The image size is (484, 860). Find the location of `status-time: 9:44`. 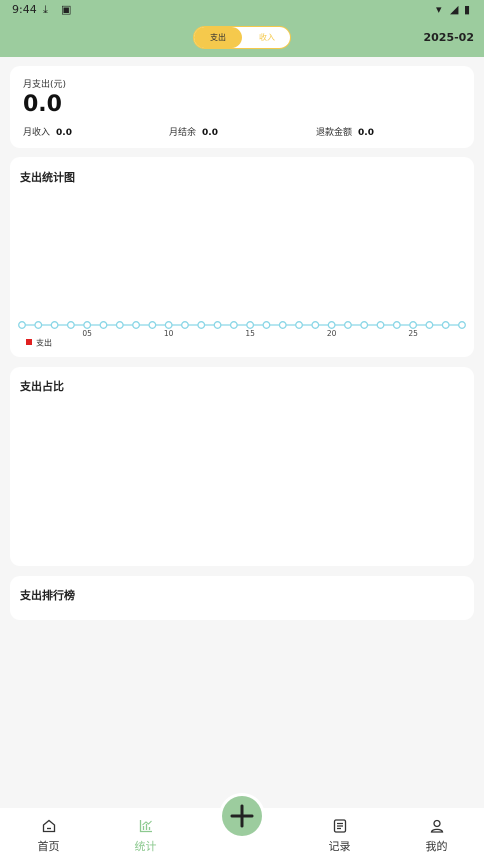

status-time: 9:44 is located at coordinates (24, 9).